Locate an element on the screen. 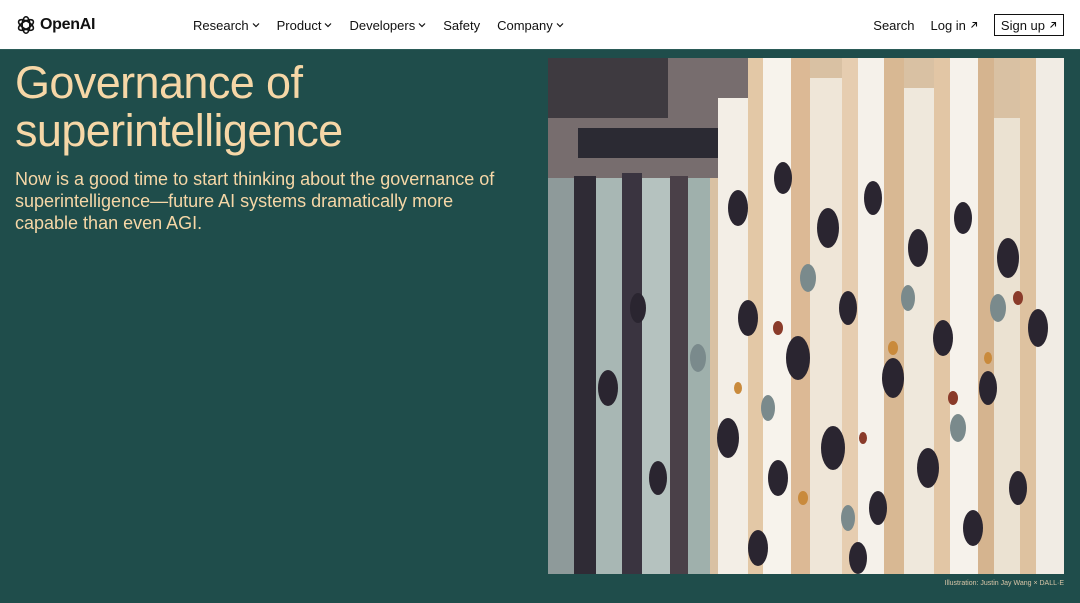 Image resolution: width=1080 pixels, height=603 pixels. nav-label: Developers is located at coordinates (382, 25).